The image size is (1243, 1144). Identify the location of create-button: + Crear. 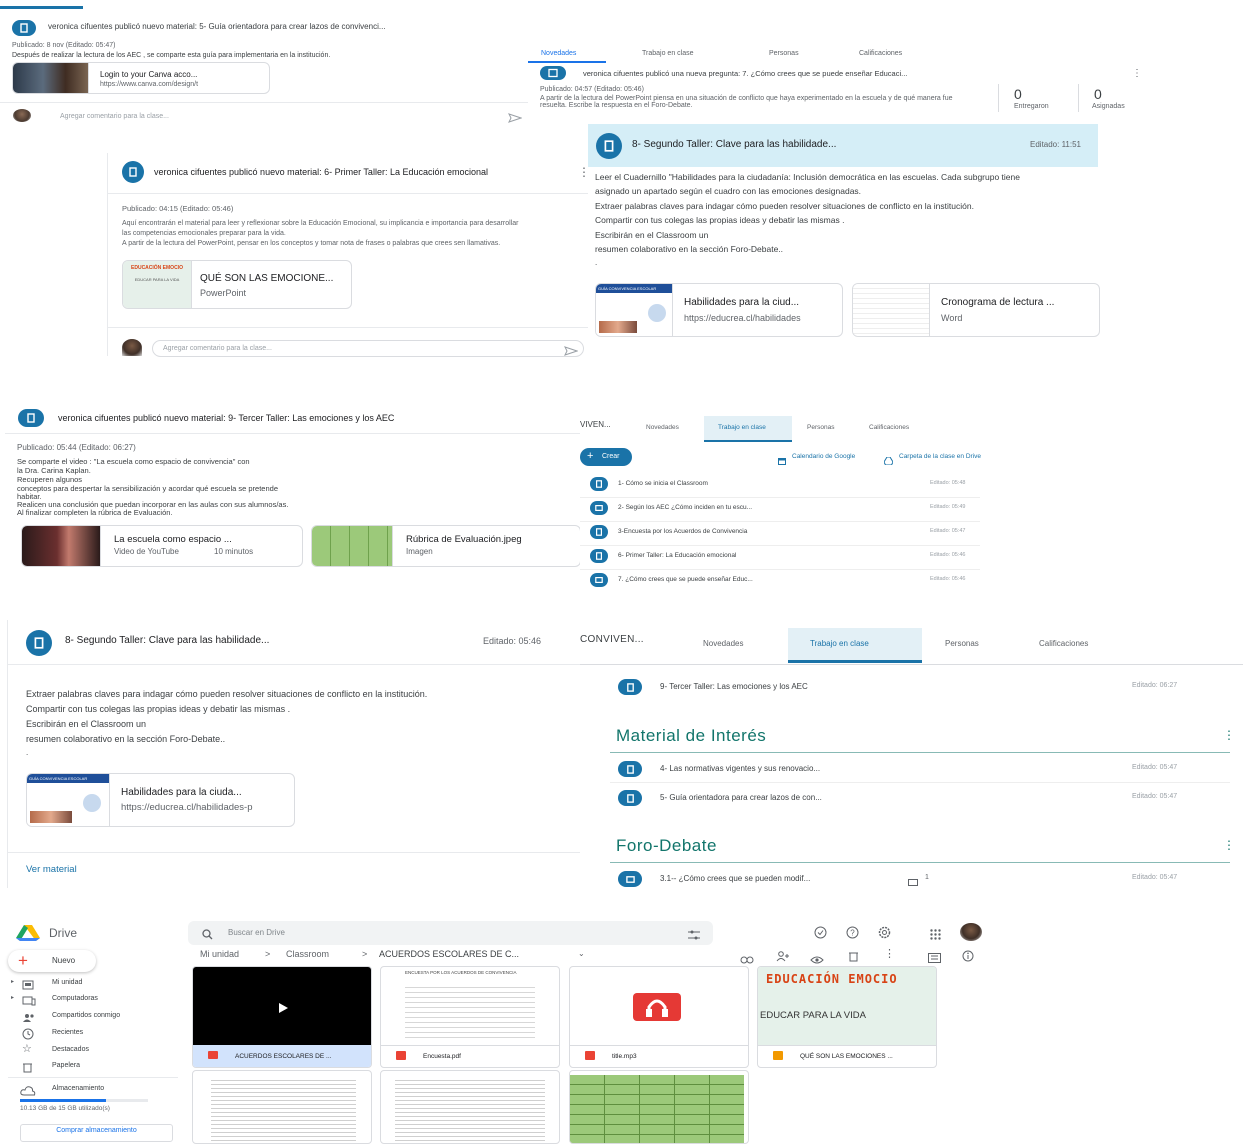
(606, 457).